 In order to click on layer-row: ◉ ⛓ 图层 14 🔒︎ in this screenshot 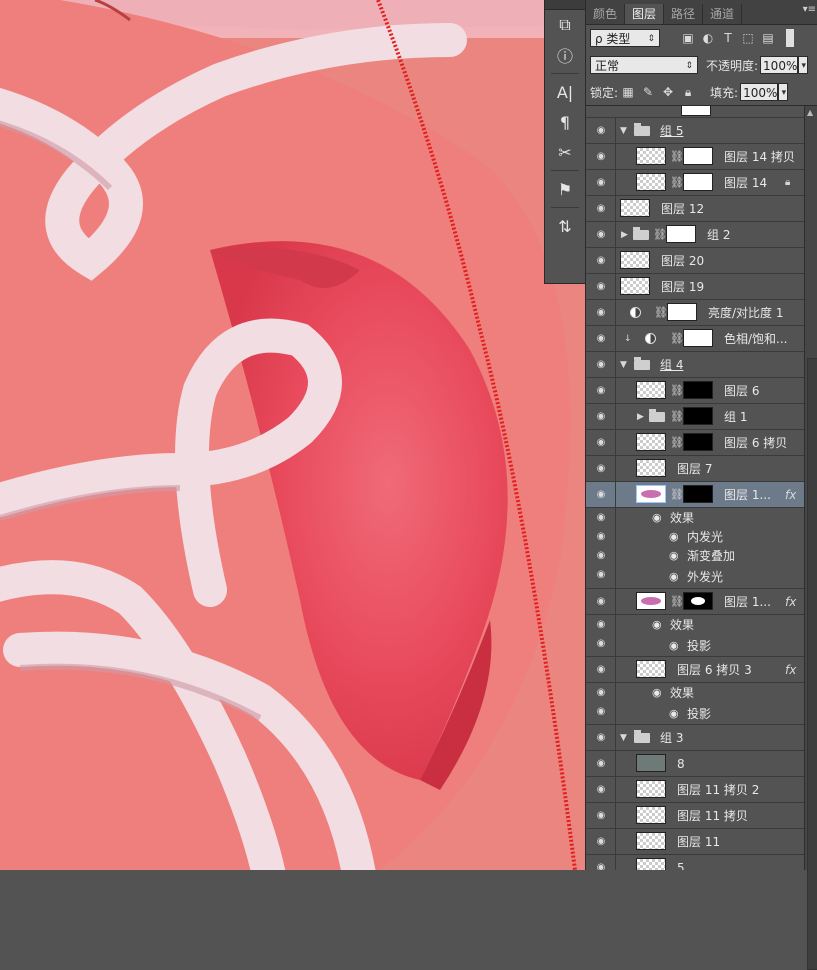, I will do `click(695, 183)`.